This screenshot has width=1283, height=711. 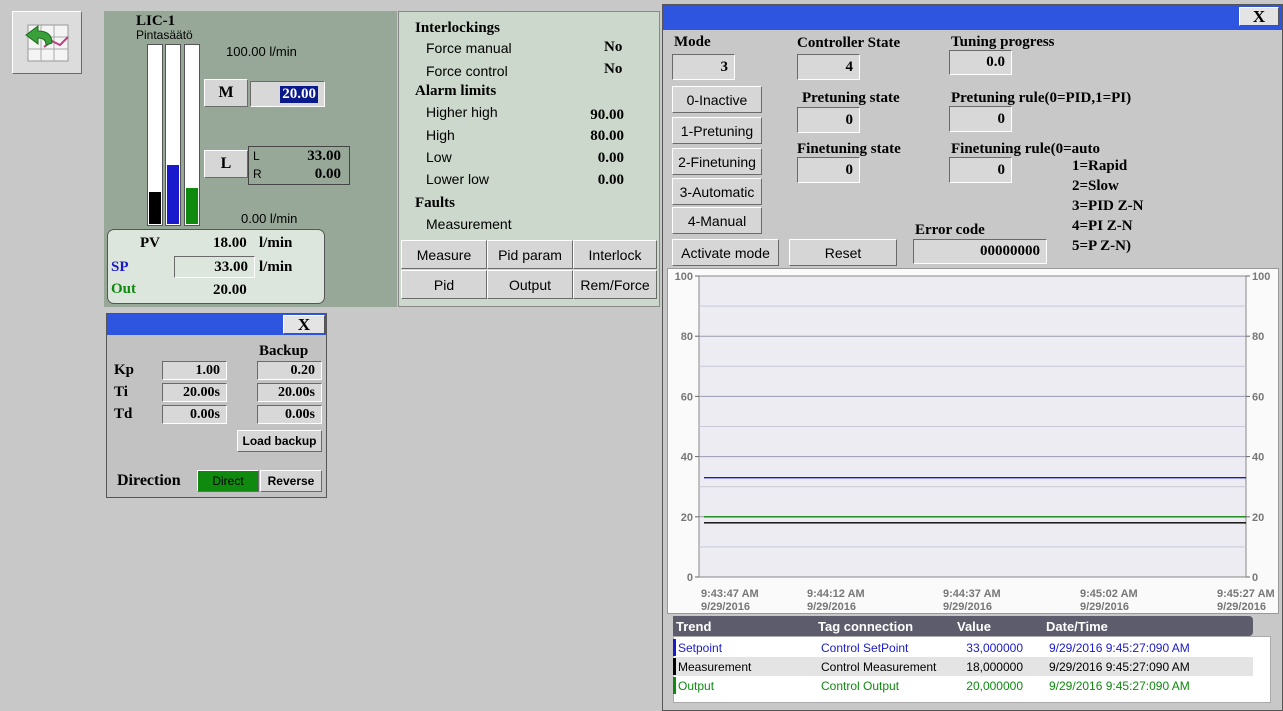 I want to click on alarm-limits-title: Alarm limits, so click(x=456, y=91).